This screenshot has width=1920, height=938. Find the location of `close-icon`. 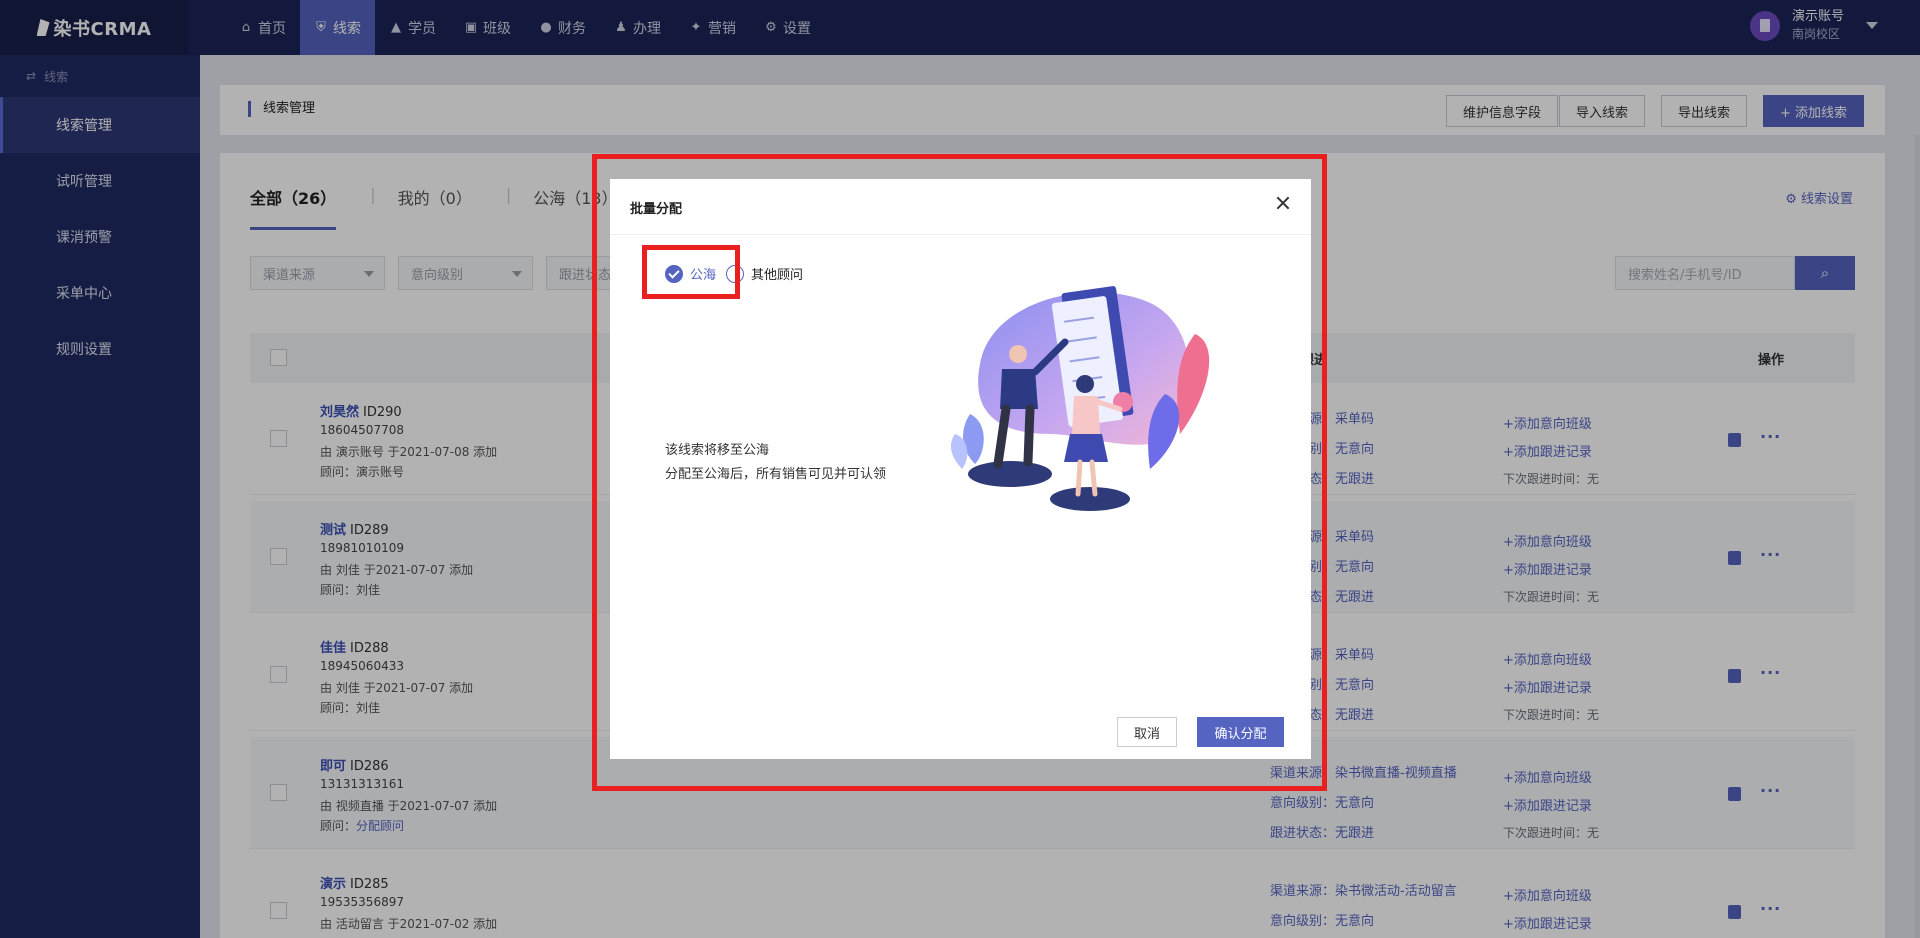

close-icon is located at coordinates (1283, 203).